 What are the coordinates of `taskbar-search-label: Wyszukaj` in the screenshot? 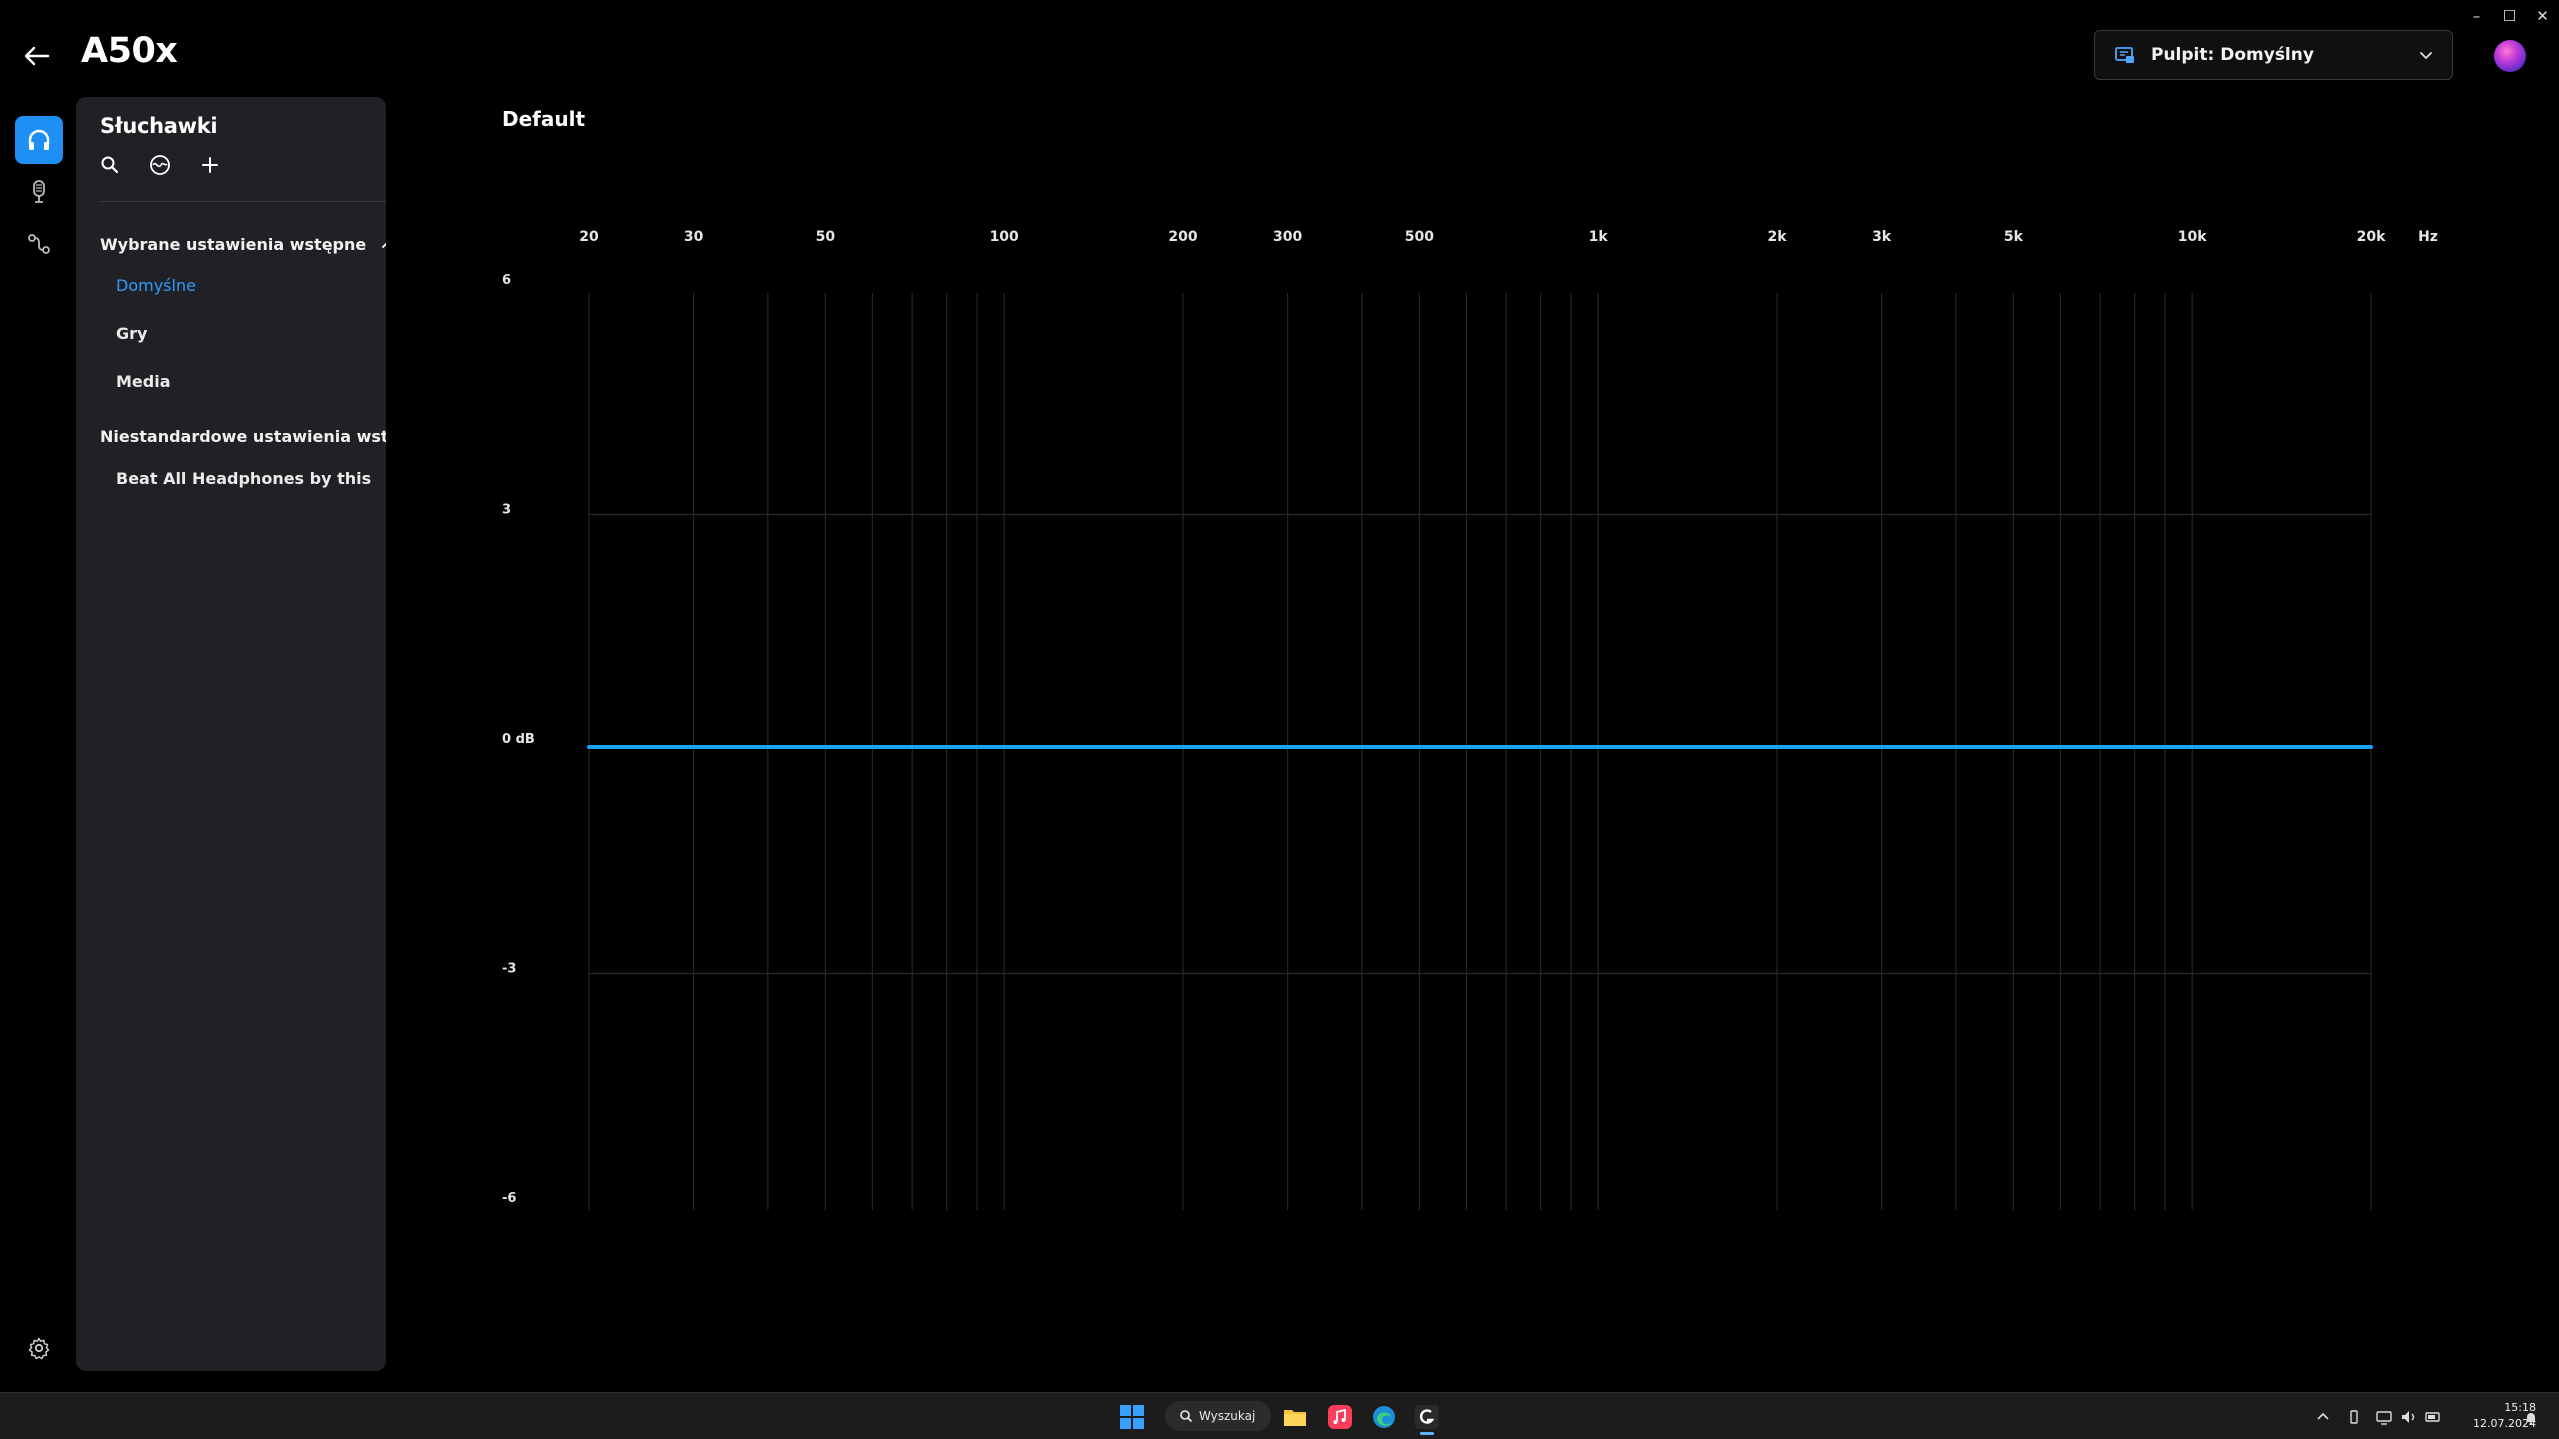 It's located at (1227, 1416).